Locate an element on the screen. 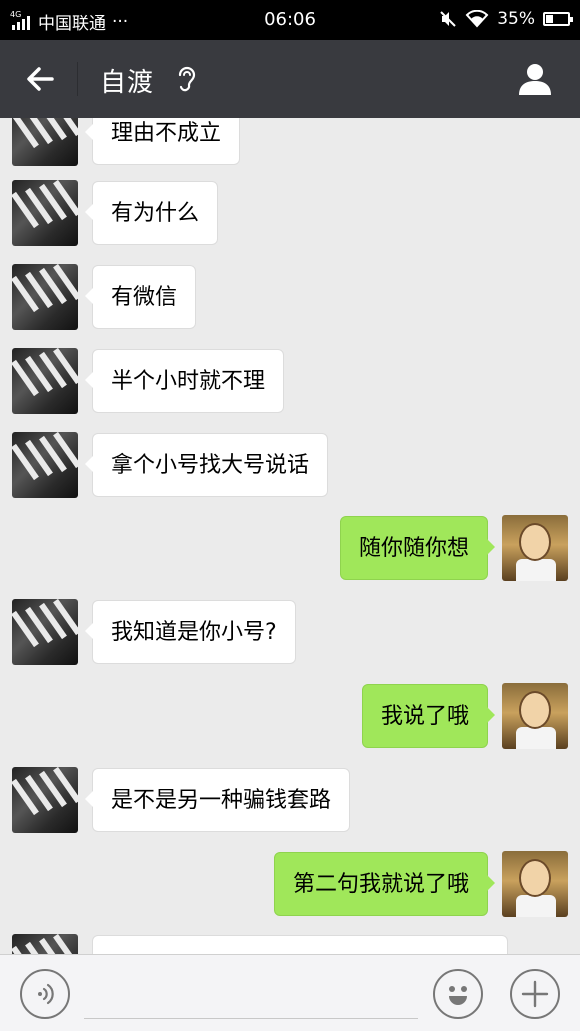 This screenshot has width=580, height=1031. message-bubble: 理由不成立 is located at coordinates (162, 141).